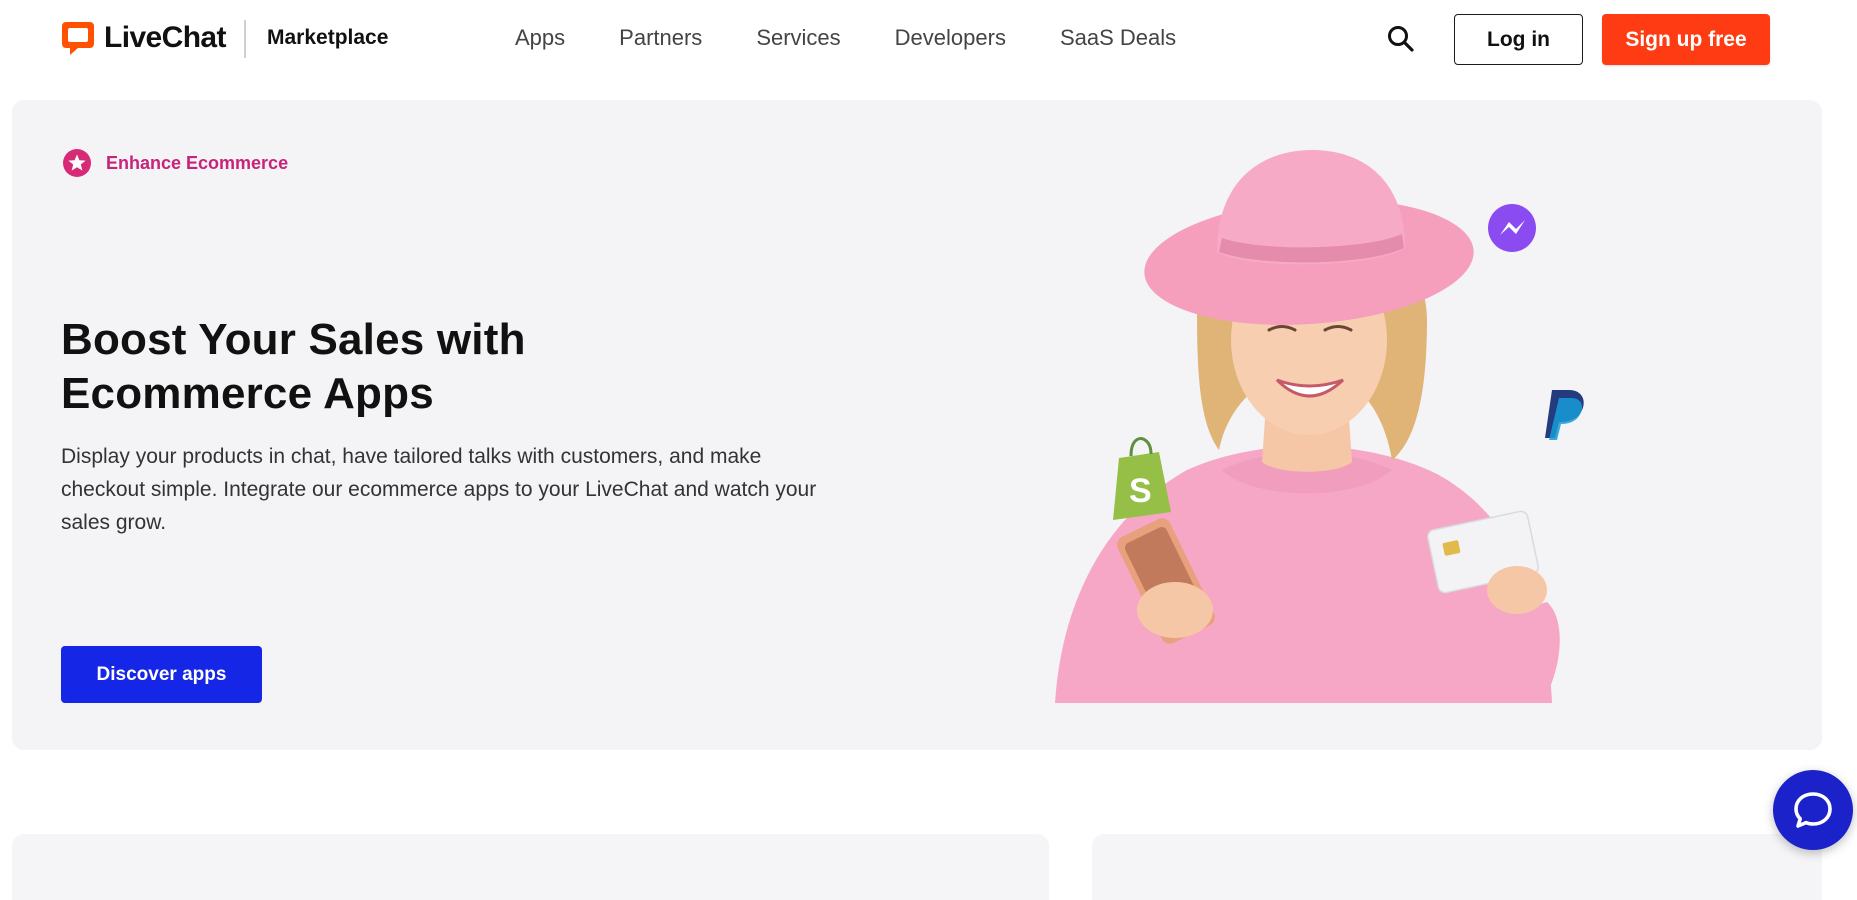 The image size is (1857, 900). What do you see at coordinates (247, 393) in the screenshot?
I see `hero-title-line2: Ecommerce Apps` at bounding box center [247, 393].